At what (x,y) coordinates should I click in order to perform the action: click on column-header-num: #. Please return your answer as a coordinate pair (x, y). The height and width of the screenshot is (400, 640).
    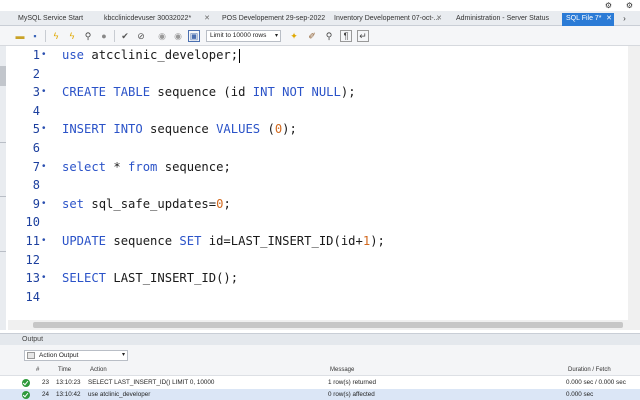
    Looking at the image, I should click on (37, 370).